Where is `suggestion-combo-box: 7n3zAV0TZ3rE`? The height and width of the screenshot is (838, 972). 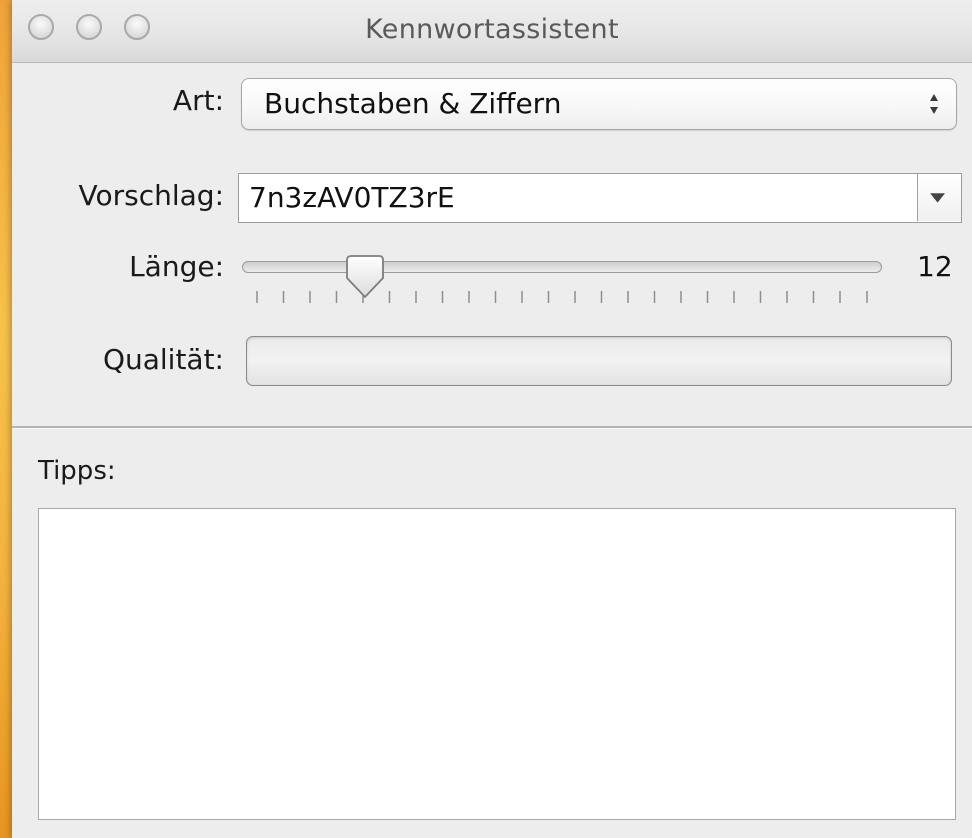 suggestion-combo-box: 7n3zAV0TZ3rE is located at coordinates (600, 198).